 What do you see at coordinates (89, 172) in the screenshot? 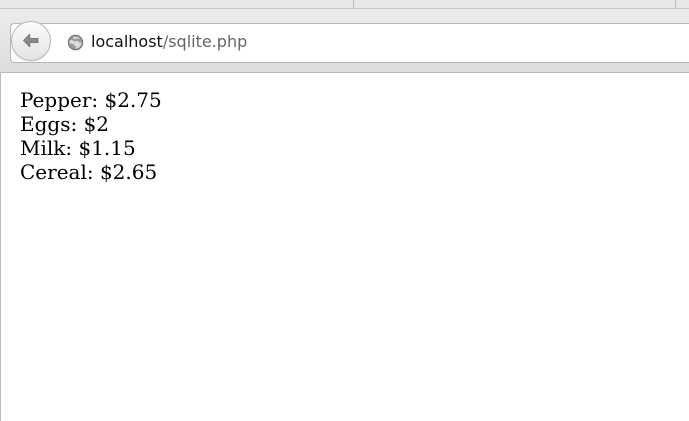
I see `list-item: Cereal: $2.65` at bounding box center [89, 172].